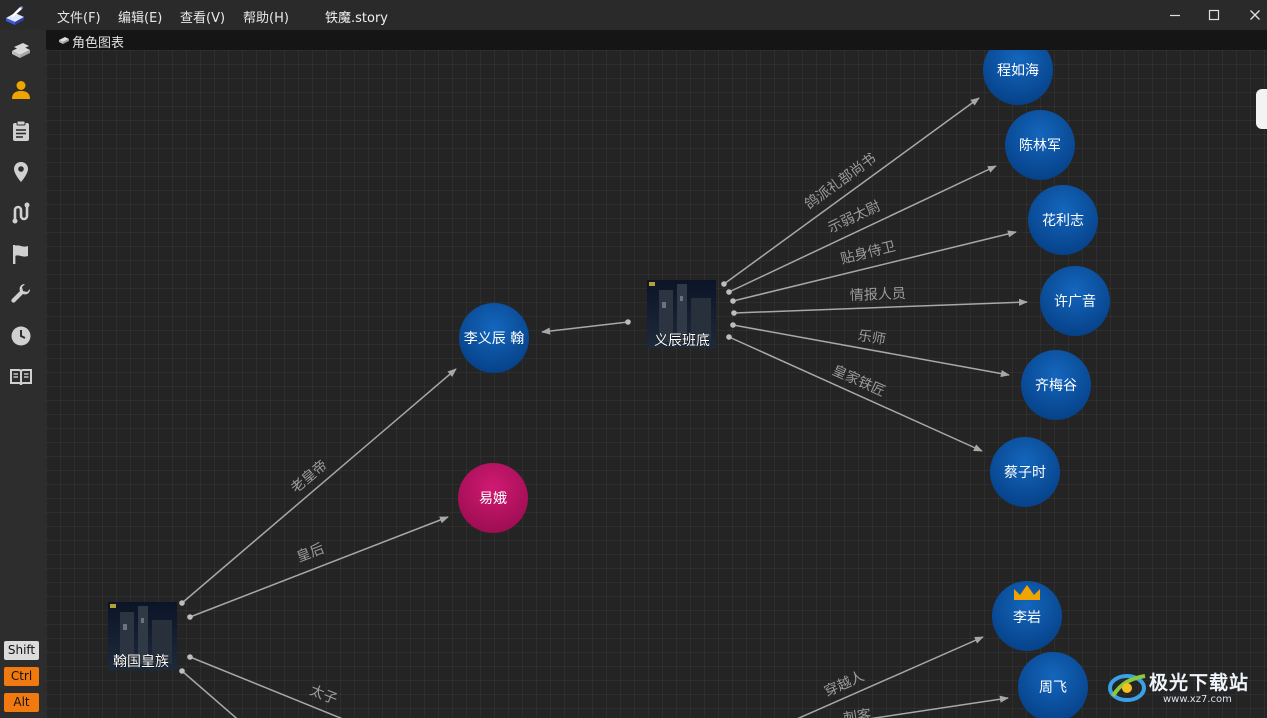  What do you see at coordinates (140, 16) in the screenshot?
I see `menu-edit: 编辑(E)` at bounding box center [140, 16].